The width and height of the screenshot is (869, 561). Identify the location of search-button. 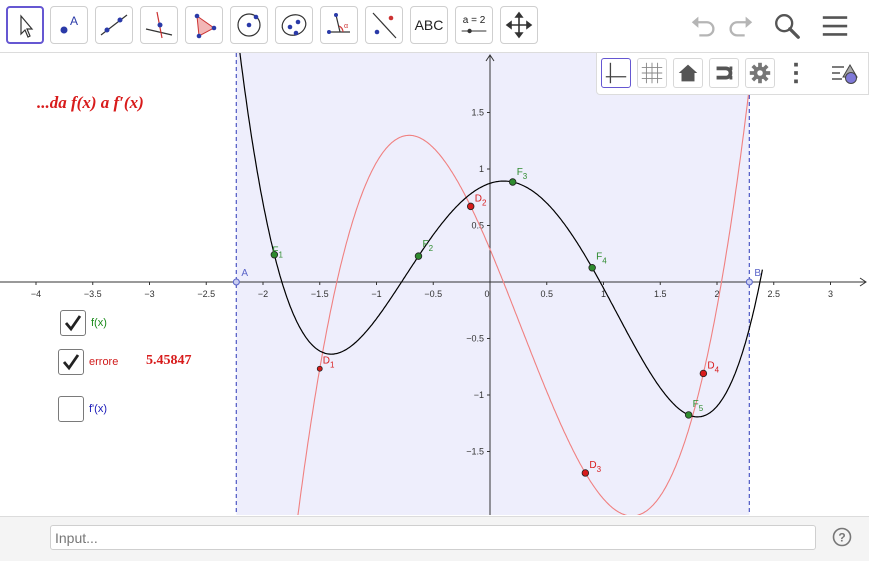
(787, 26).